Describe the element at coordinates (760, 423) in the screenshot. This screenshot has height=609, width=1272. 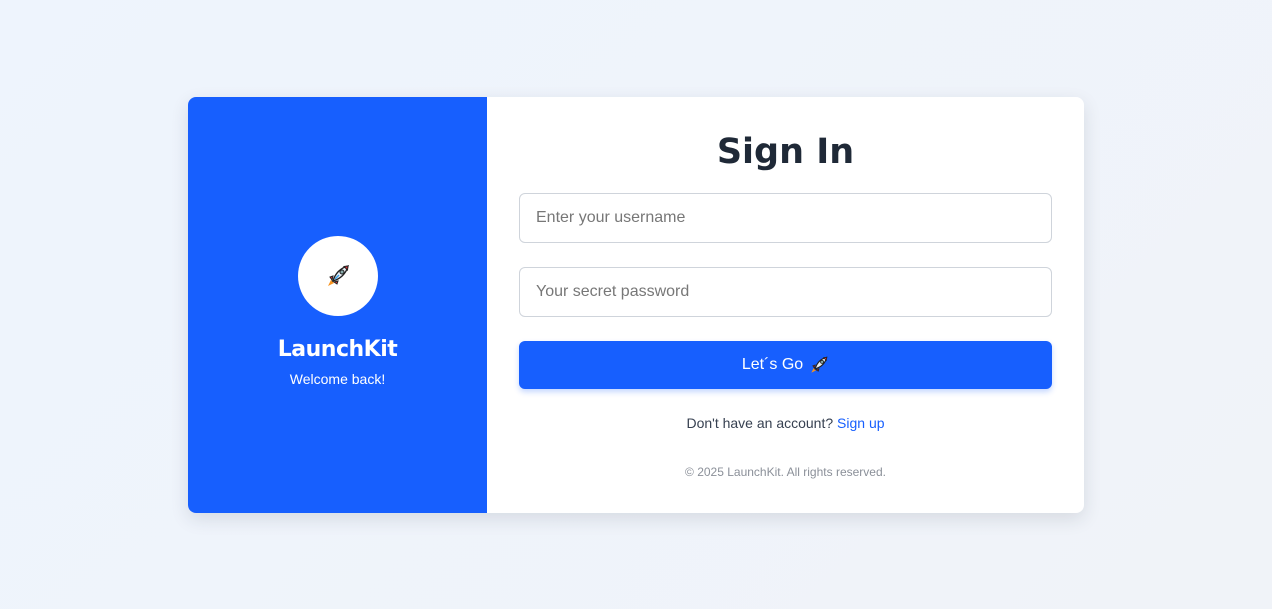
I see `signup-prompt-text: Don't have an account?` at that location.